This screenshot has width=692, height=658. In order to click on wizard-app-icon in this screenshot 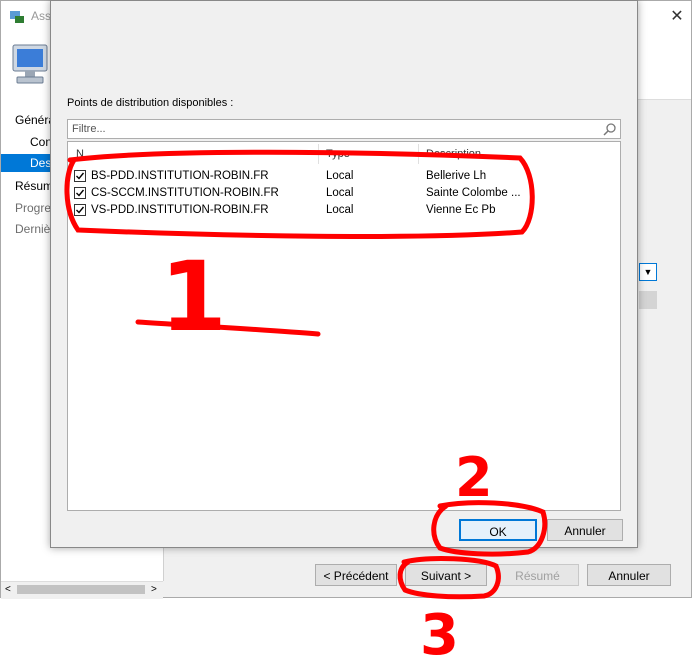, I will do `click(17, 16)`.